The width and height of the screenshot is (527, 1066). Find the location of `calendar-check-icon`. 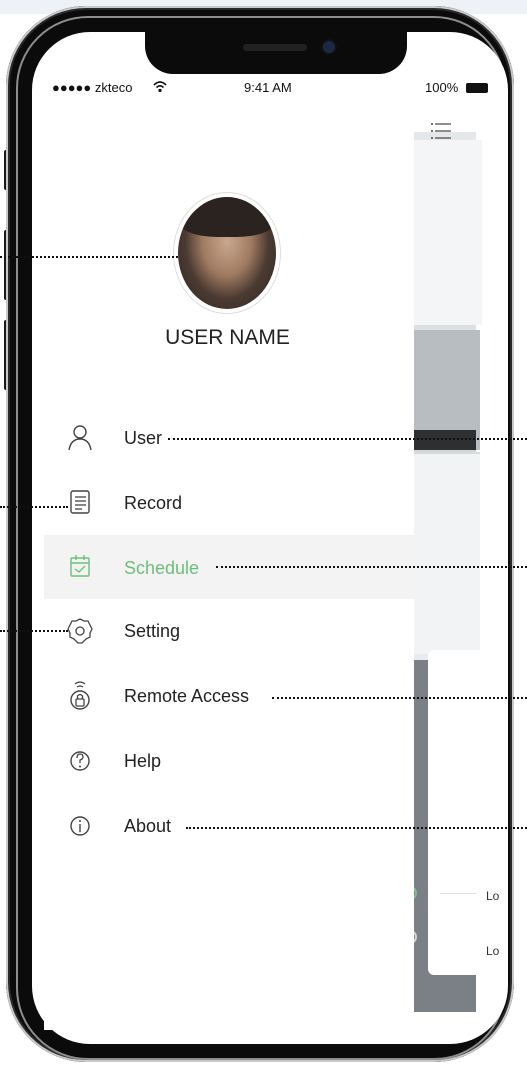

calendar-check-icon is located at coordinates (80, 566).